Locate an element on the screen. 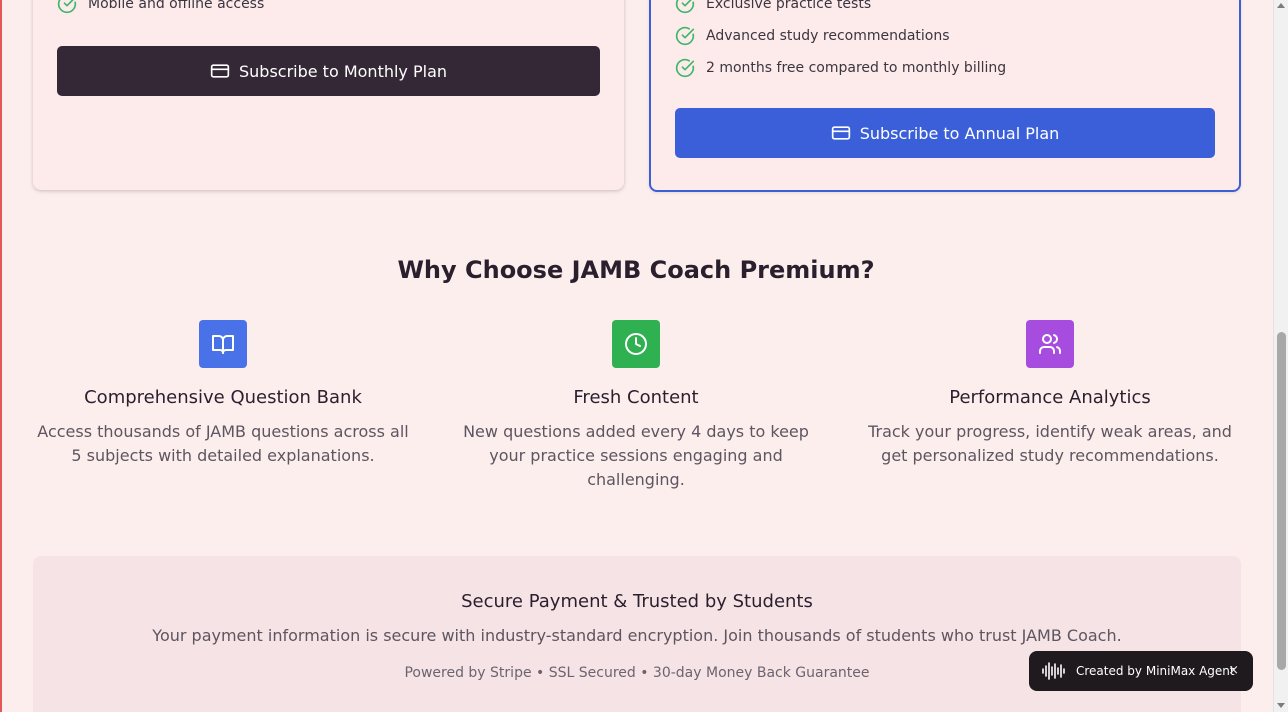 This screenshot has width=1288, height=712. feature-item: Mobile and offline access is located at coordinates (160, 7).